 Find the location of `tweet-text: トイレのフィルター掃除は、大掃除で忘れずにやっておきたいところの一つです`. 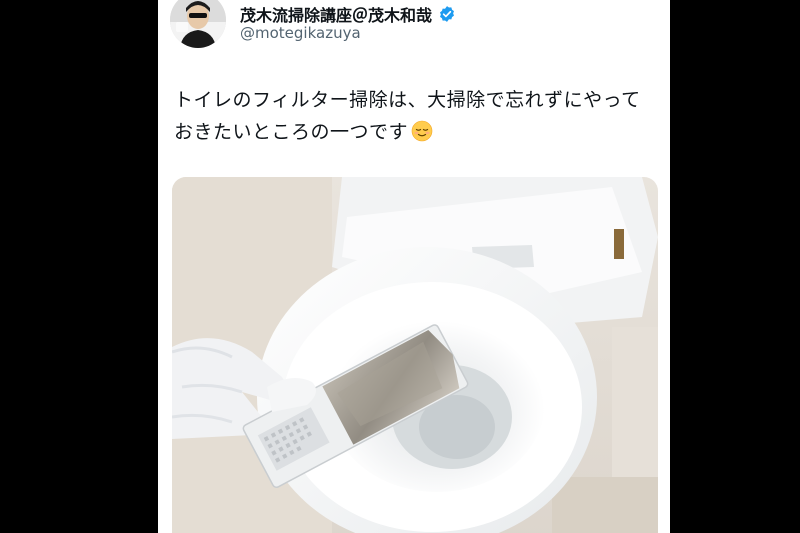

tweet-text: トイレのフィルター掃除は、大掃除で忘れずにやっておきたいところの一つです is located at coordinates (414, 116).